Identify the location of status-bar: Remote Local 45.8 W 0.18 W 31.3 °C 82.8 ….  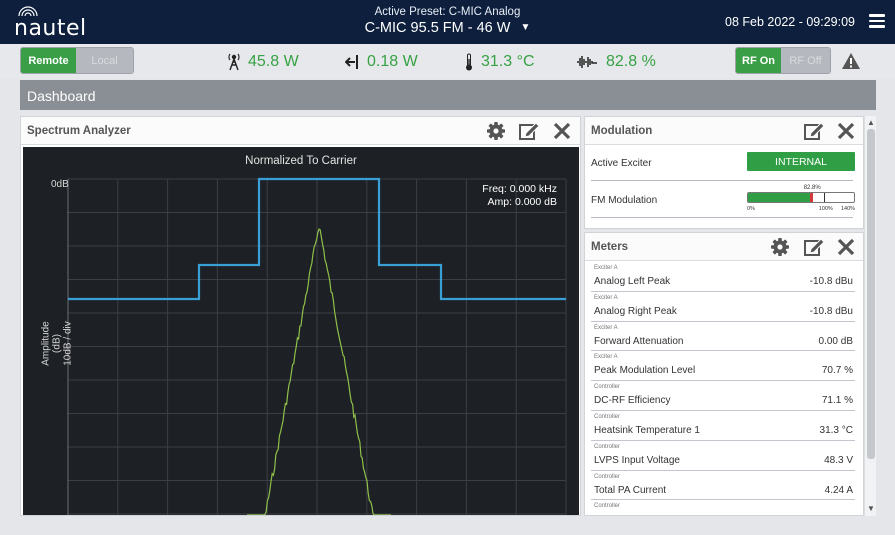
(447, 61).